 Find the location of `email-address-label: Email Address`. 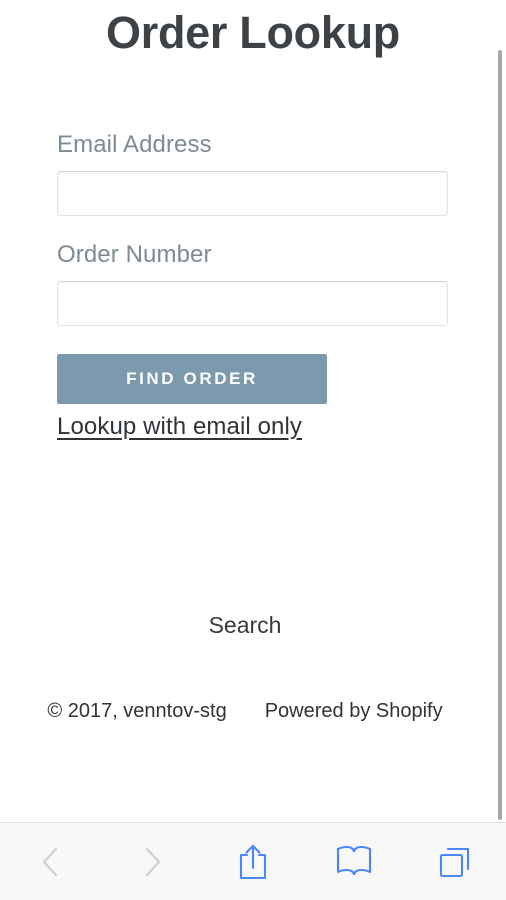

email-address-label: Email Address is located at coordinates (134, 144).